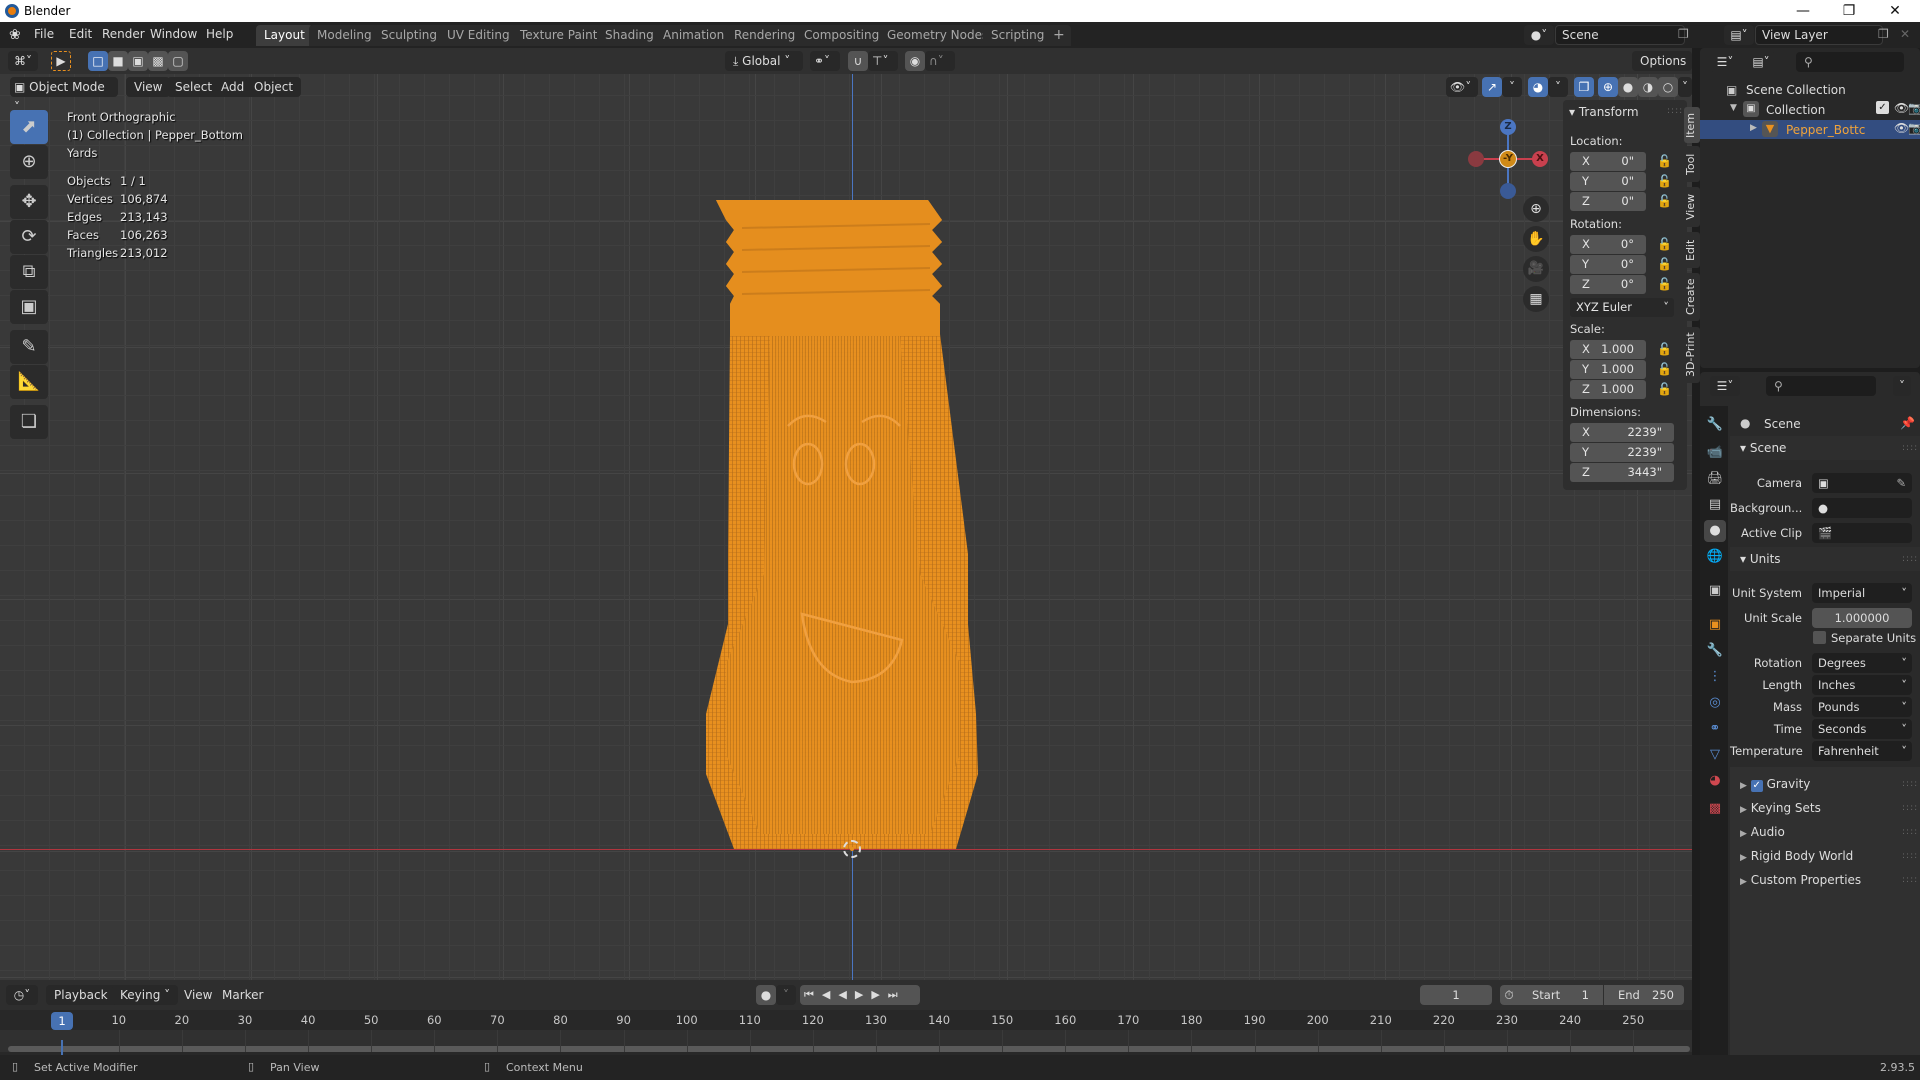 This screenshot has width=1920, height=1080. Describe the element at coordinates (1819, 637) in the screenshot. I see `separate-units-checkbox` at that location.